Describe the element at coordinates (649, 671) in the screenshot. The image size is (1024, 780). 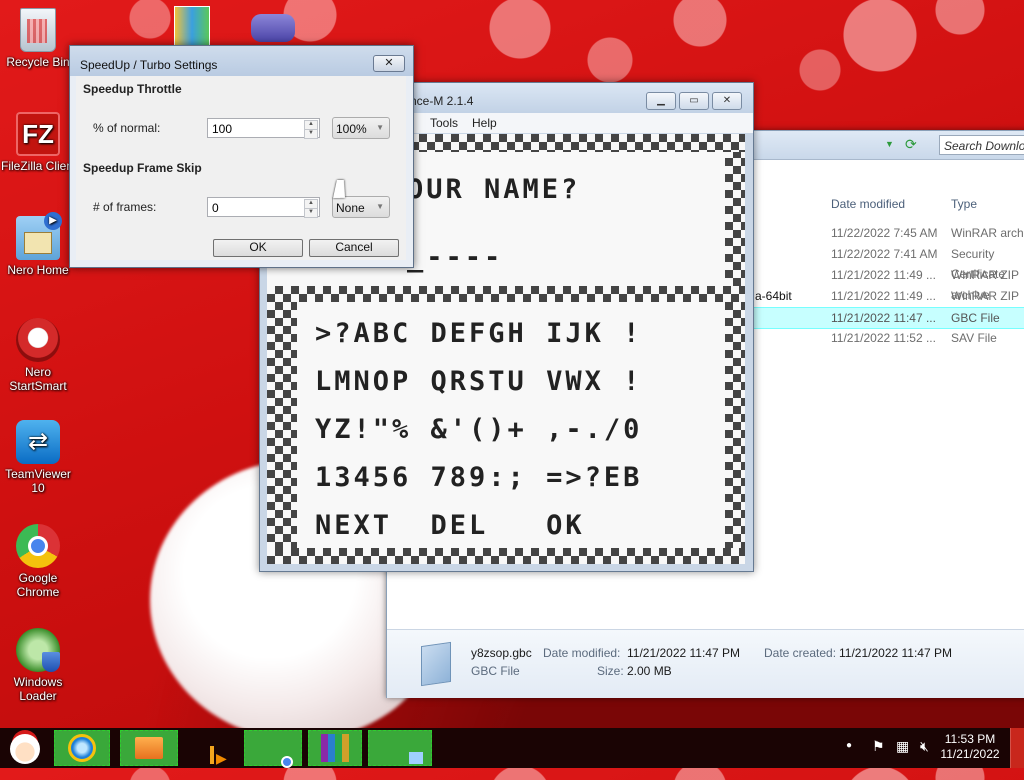
I see `details-size: 2.00 MB` at that location.